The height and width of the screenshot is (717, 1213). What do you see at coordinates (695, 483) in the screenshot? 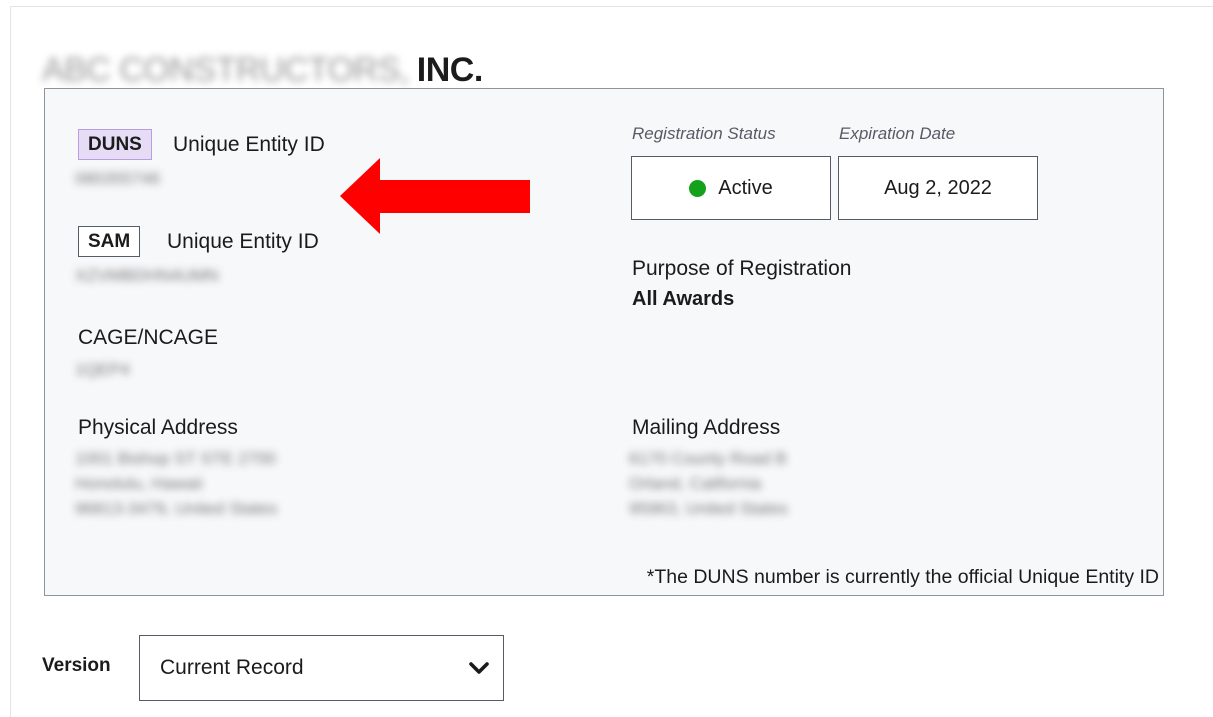
I see `mailing-address-line-2: Orland, California` at bounding box center [695, 483].